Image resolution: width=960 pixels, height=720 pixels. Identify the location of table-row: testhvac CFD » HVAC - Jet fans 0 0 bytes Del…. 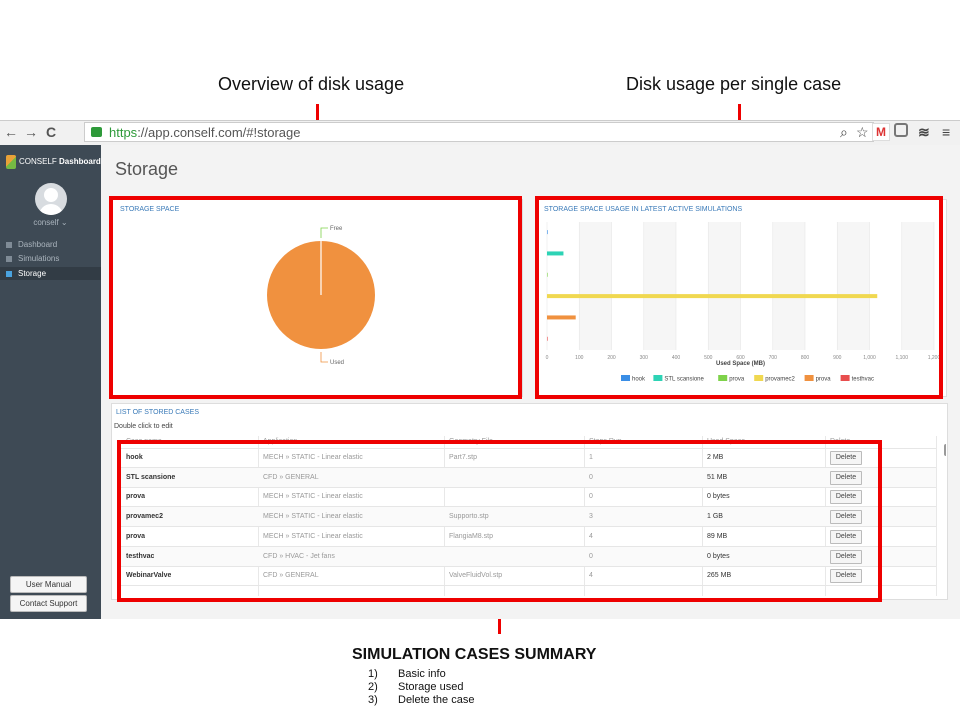
(527, 556).